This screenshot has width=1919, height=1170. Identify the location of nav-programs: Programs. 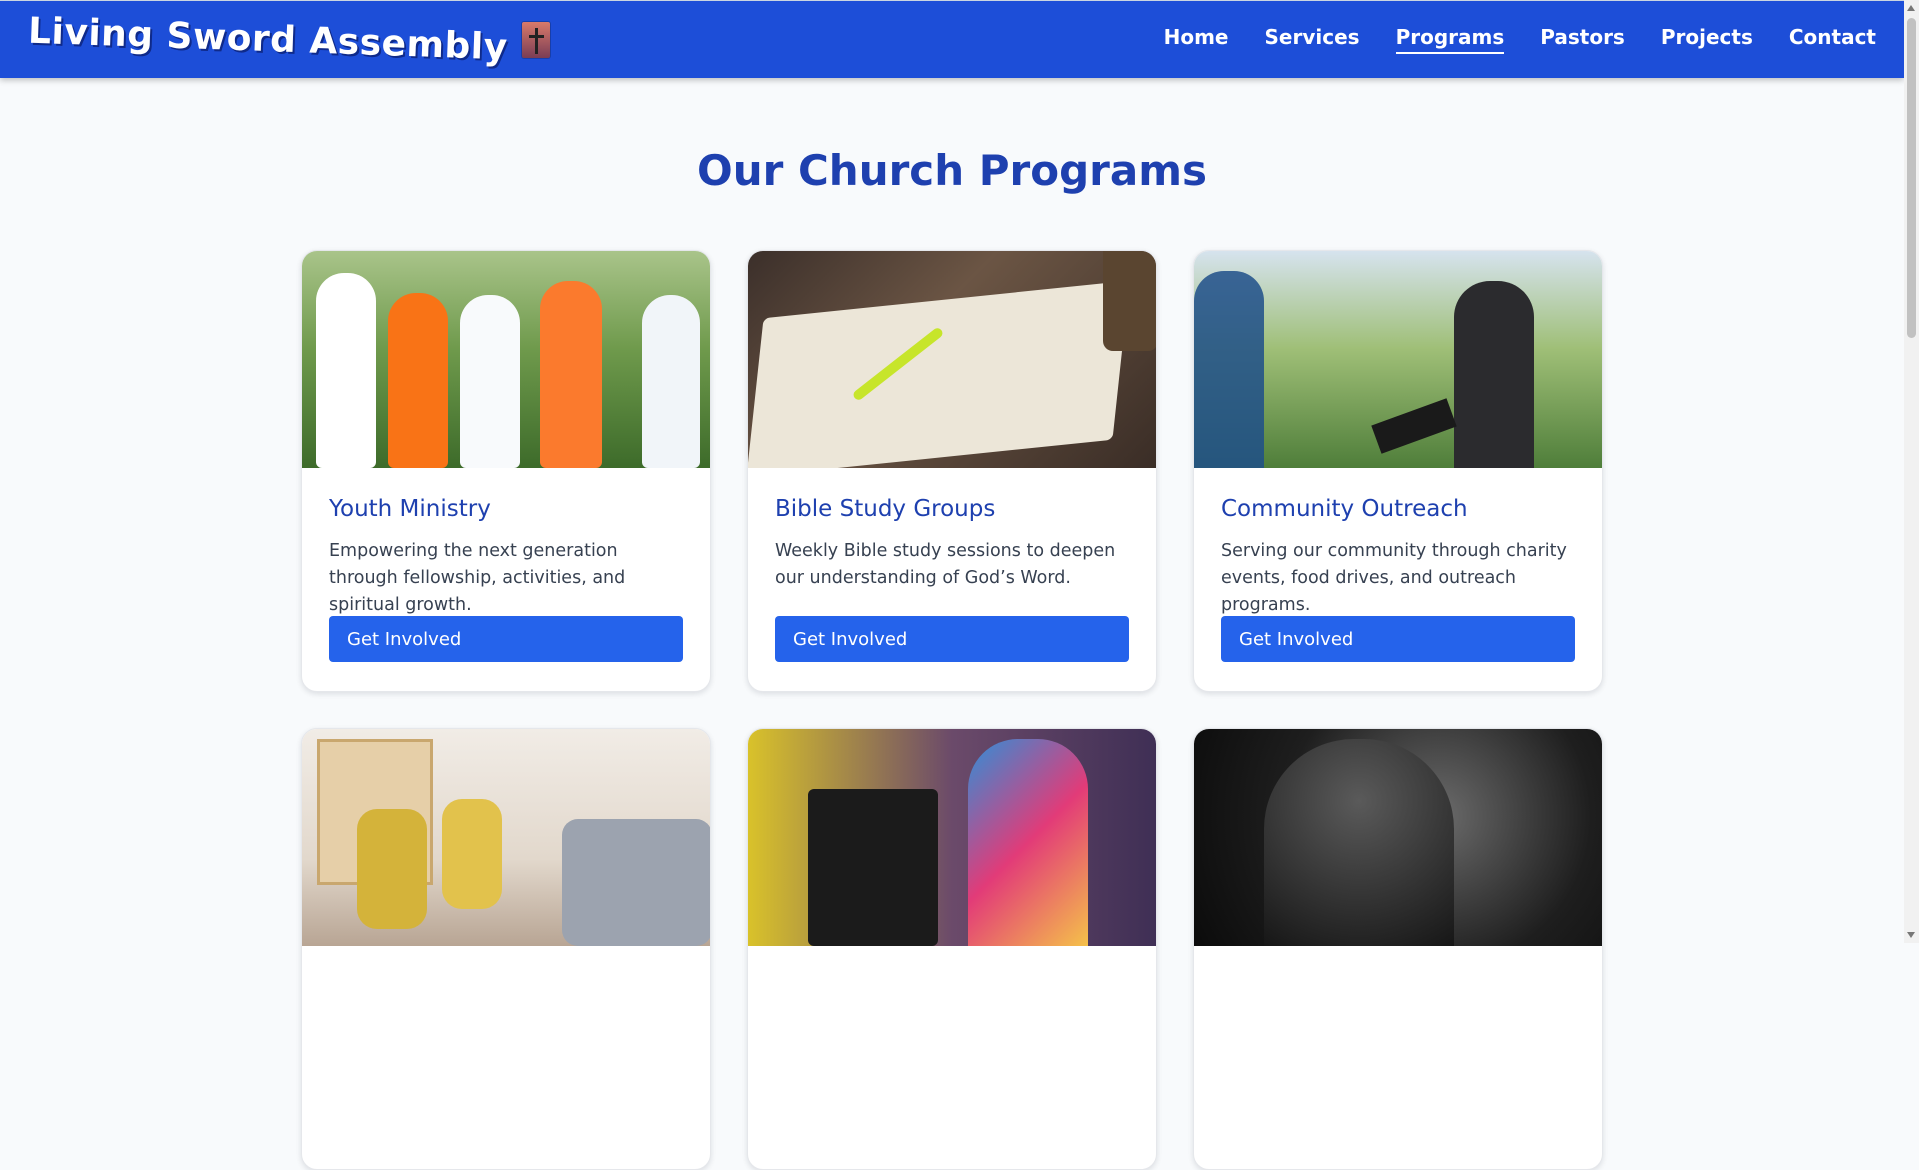
(1450, 39).